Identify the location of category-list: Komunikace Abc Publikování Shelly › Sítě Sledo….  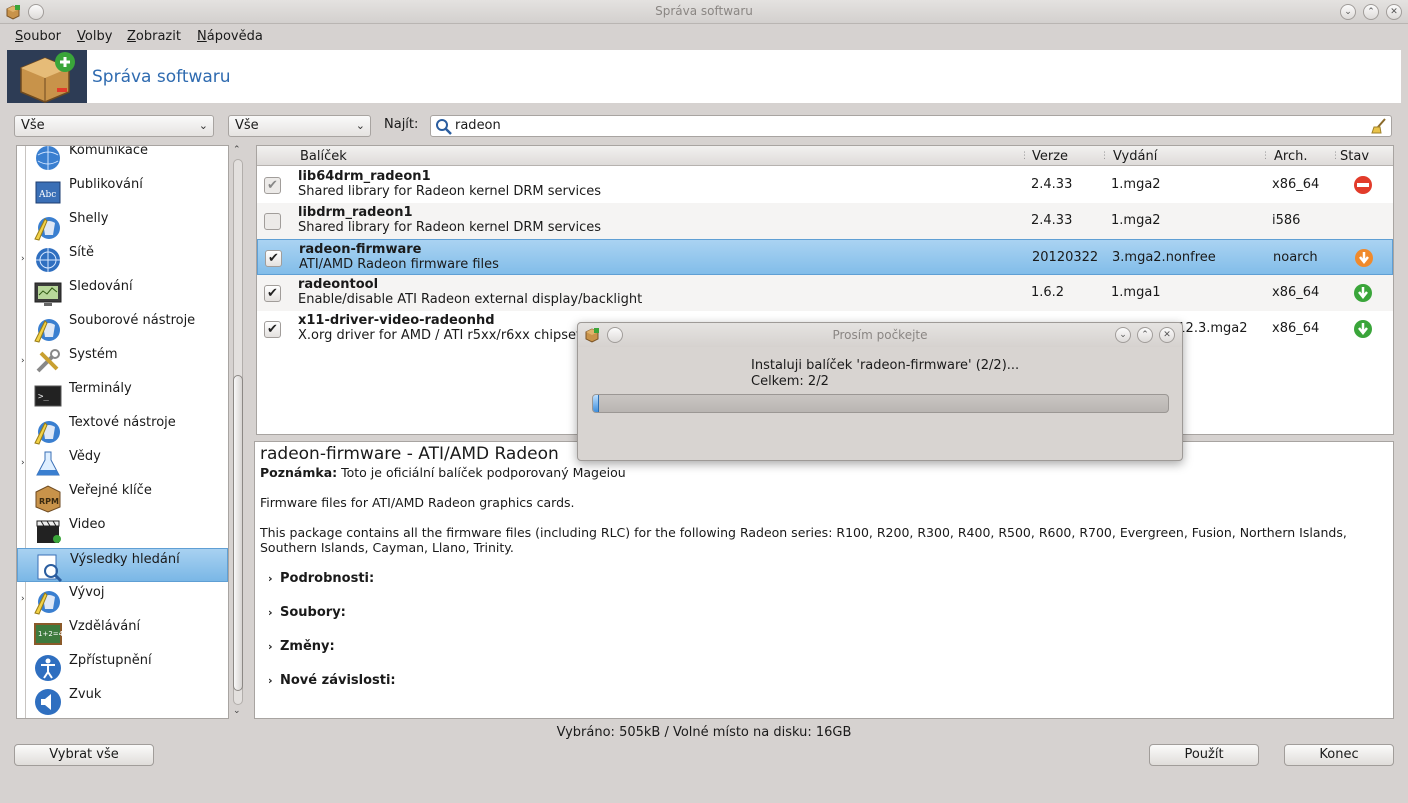
(122, 432).